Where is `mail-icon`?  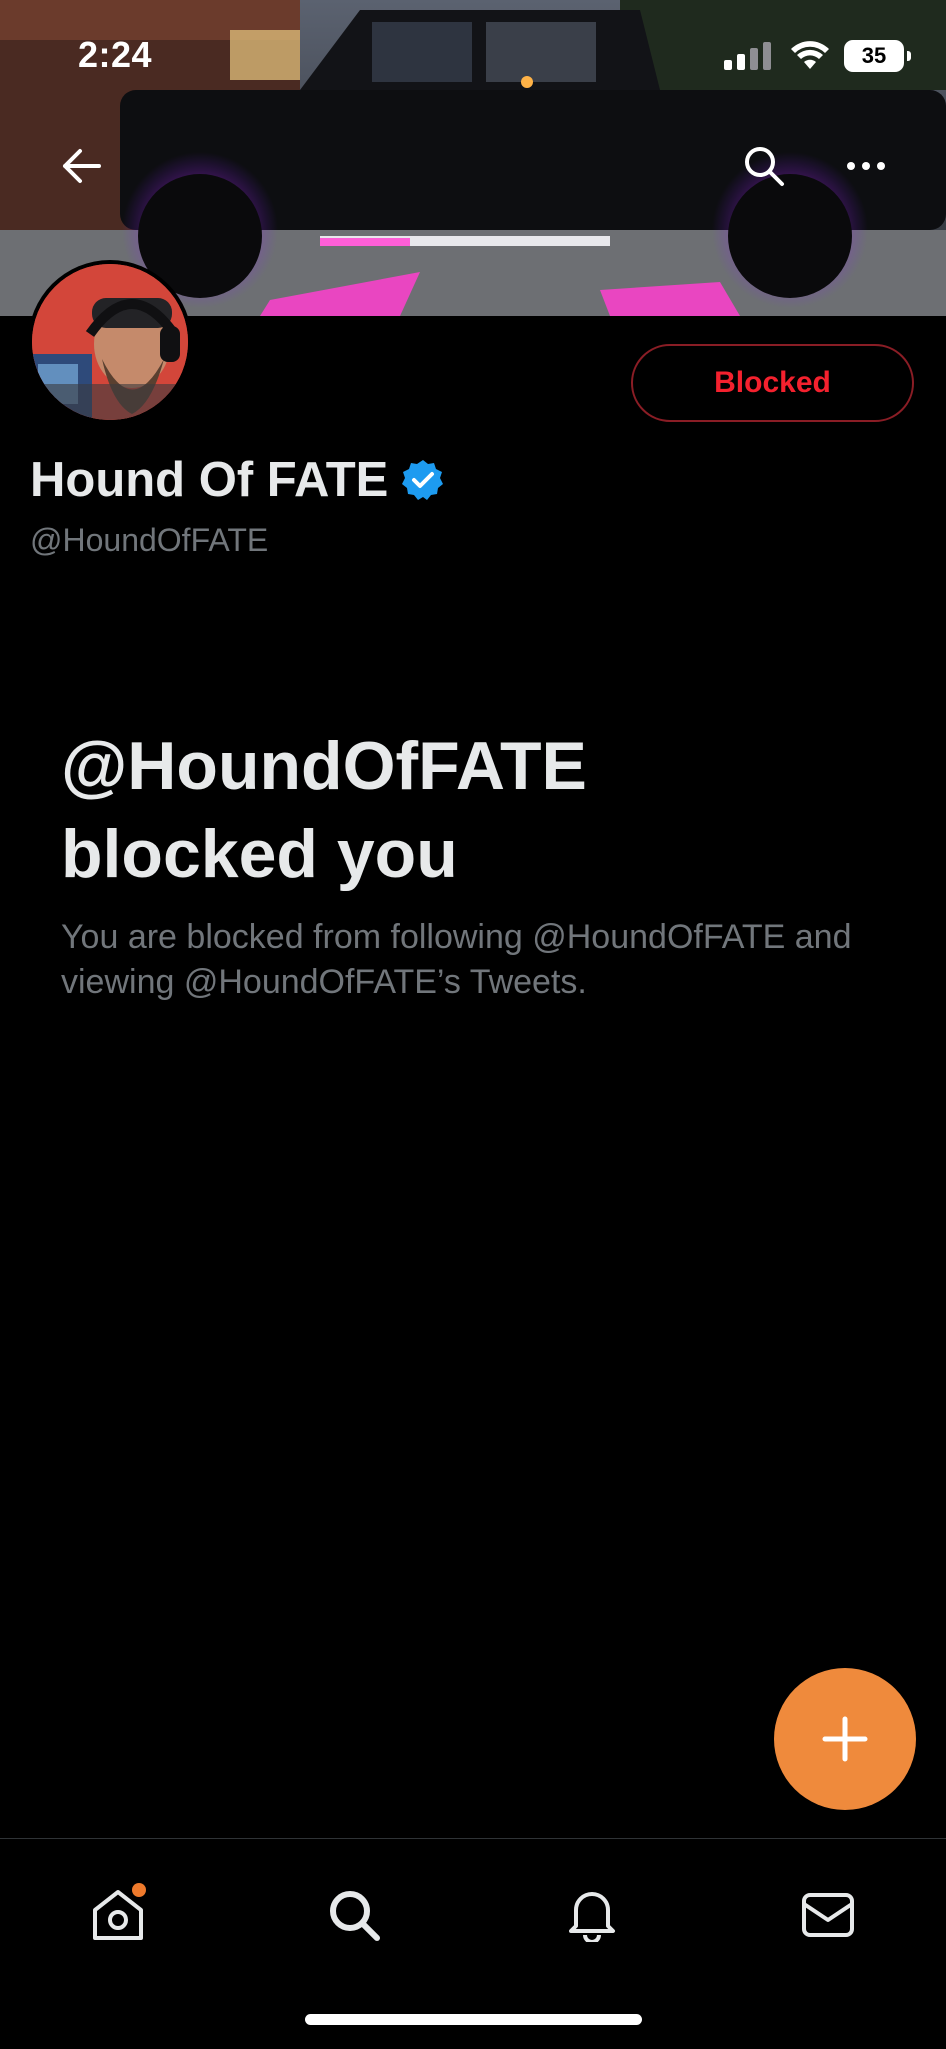 mail-icon is located at coordinates (828, 1915).